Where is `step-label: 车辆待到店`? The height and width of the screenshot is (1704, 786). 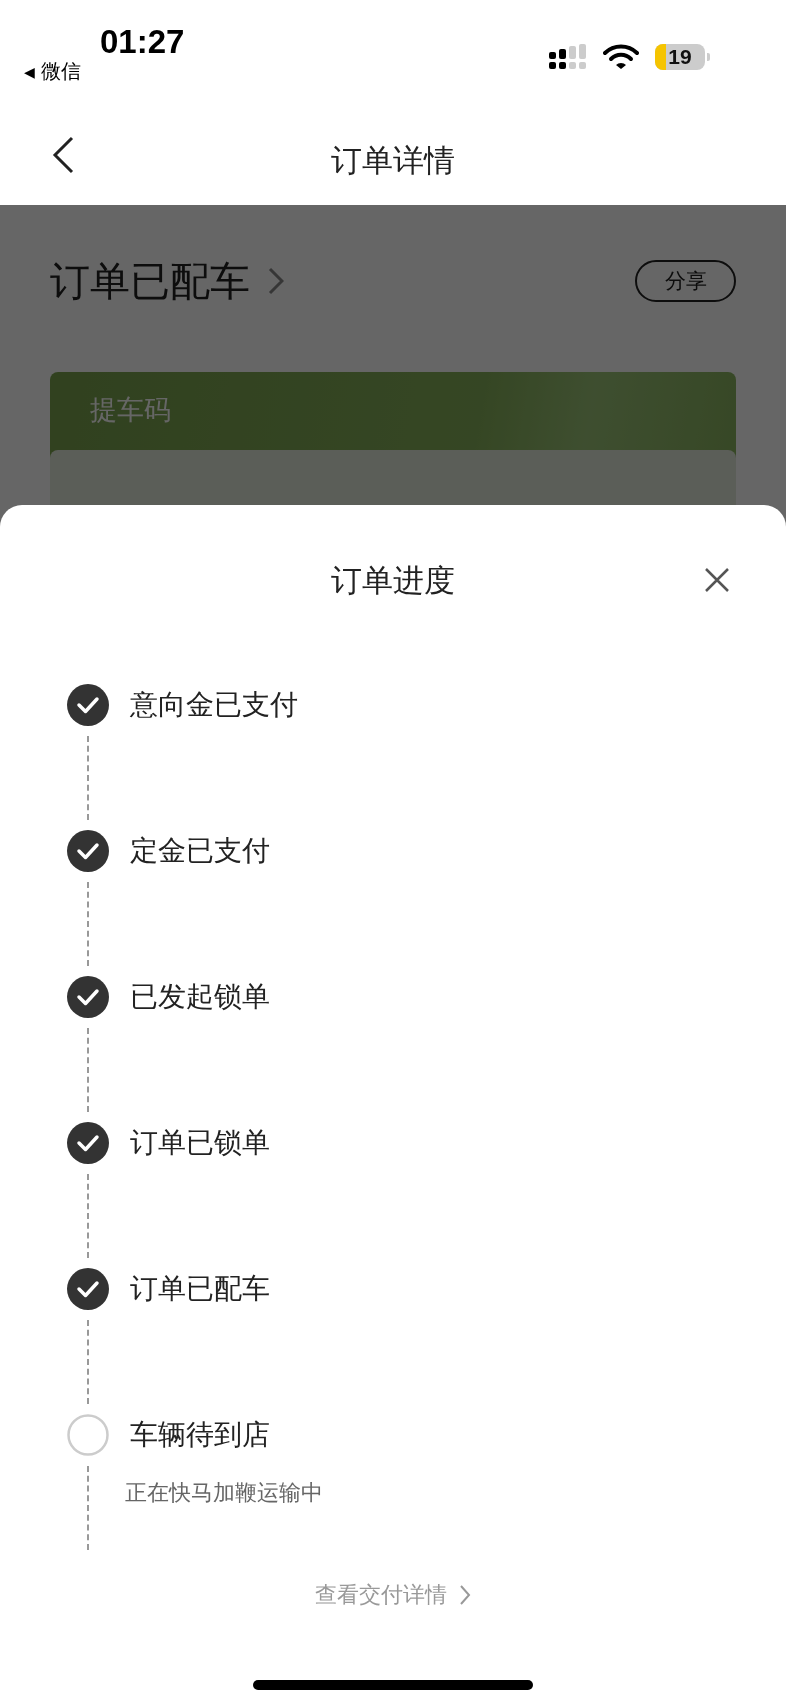
step-label: 车辆待到店 is located at coordinates (200, 1435).